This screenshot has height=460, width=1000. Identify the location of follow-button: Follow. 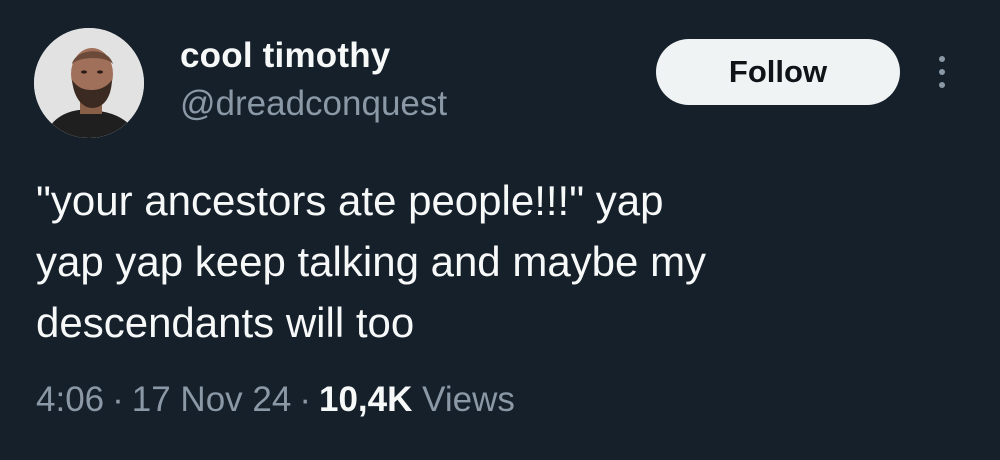
(778, 72).